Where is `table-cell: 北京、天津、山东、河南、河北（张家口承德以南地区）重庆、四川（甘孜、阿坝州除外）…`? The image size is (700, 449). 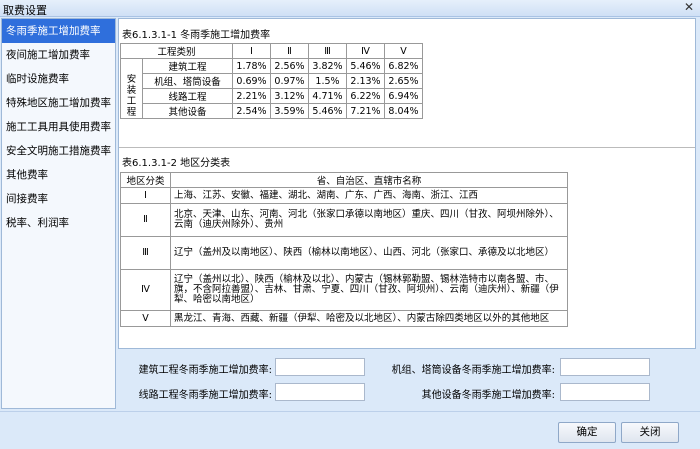
table-cell: 北京、天津、山东、河南、河北（张家口承德以南地区）重庆、四川（甘孜、阿坝州除外）… is located at coordinates (369, 220).